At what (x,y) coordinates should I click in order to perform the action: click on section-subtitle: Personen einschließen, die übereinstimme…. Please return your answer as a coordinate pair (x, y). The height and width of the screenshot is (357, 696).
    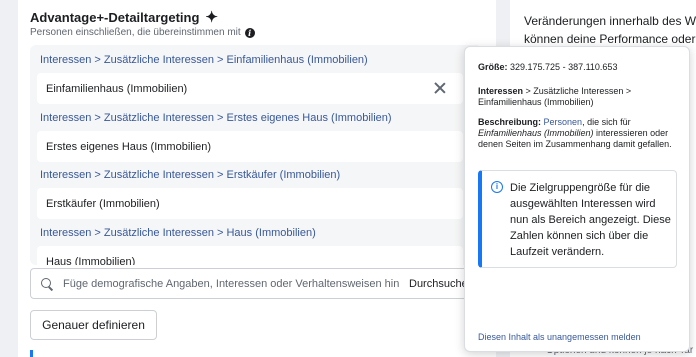
    Looking at the image, I should click on (142, 32).